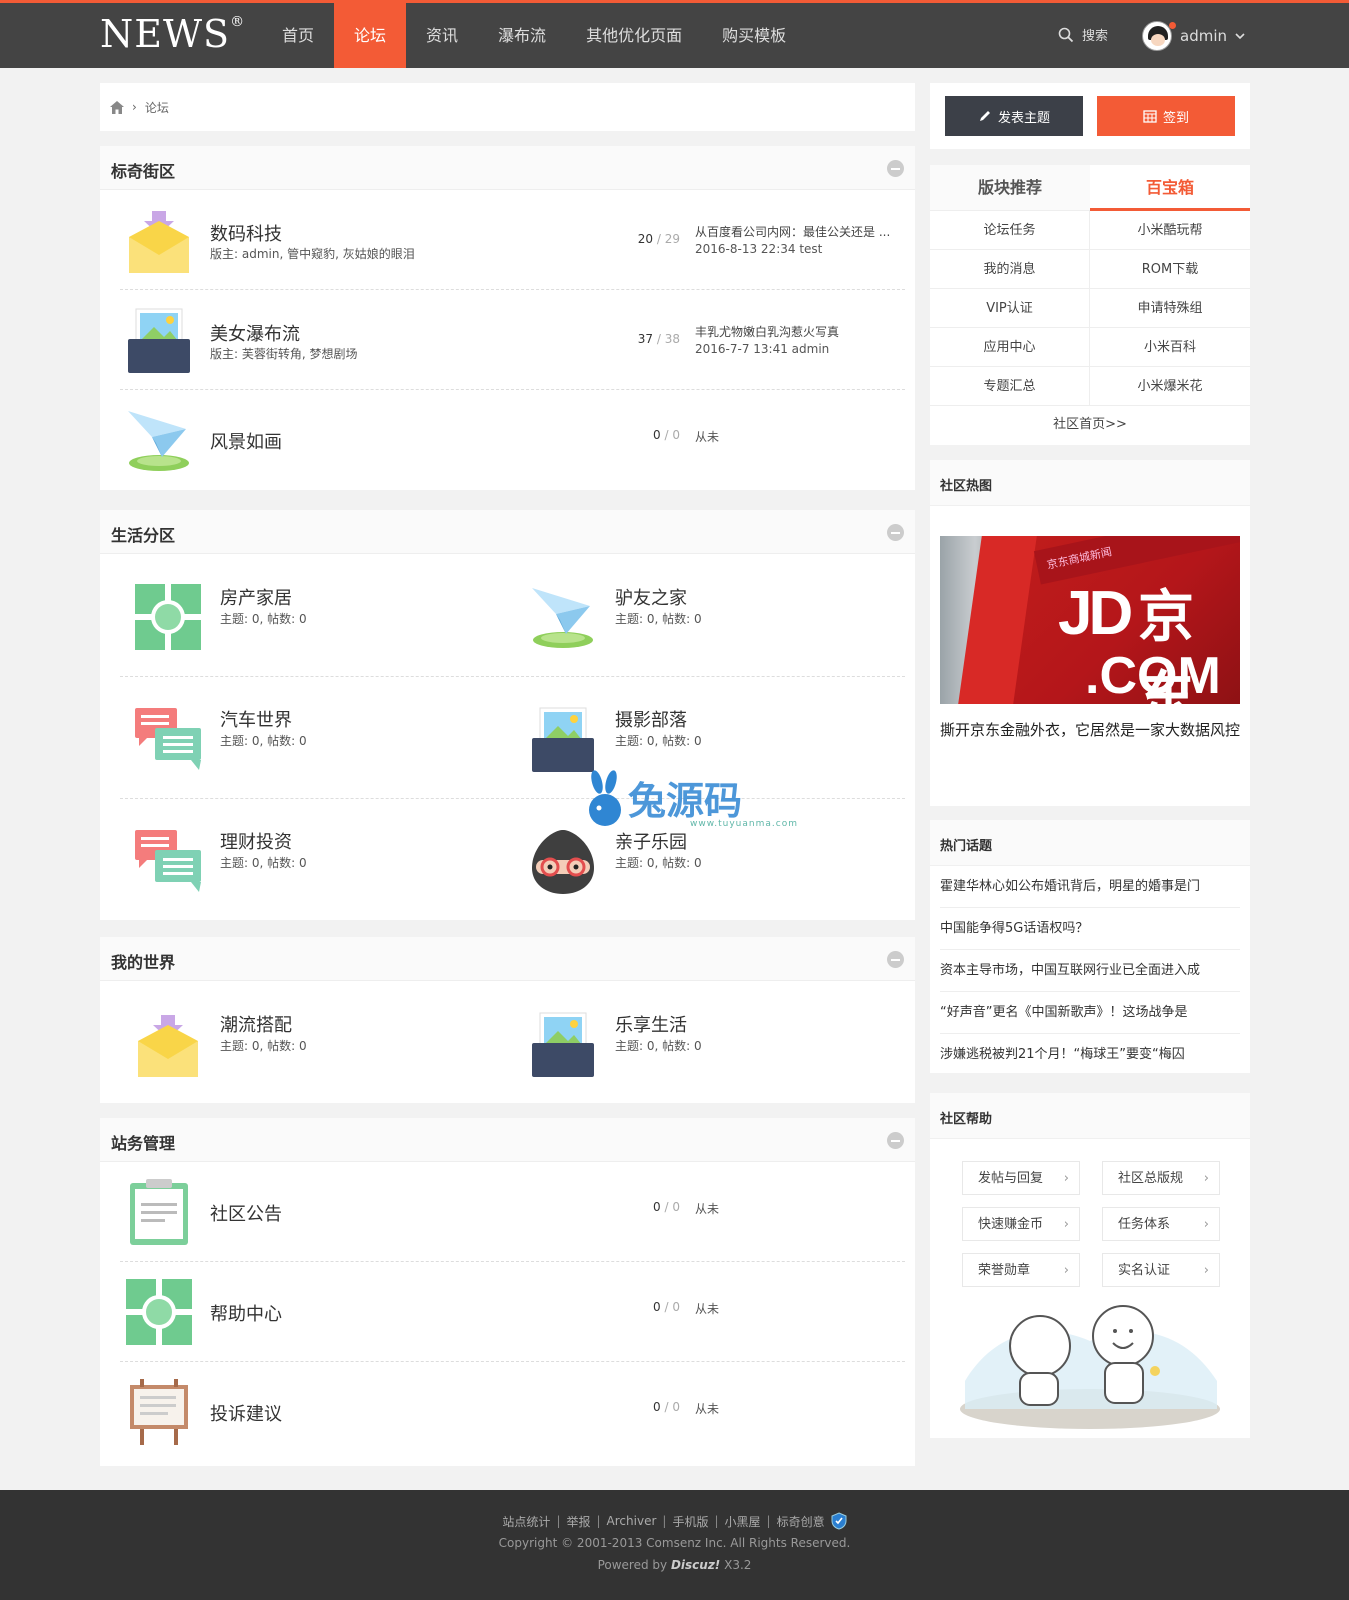 The height and width of the screenshot is (1600, 1349). I want to click on help-link: 快速赚金币 ›, so click(1021, 1224).